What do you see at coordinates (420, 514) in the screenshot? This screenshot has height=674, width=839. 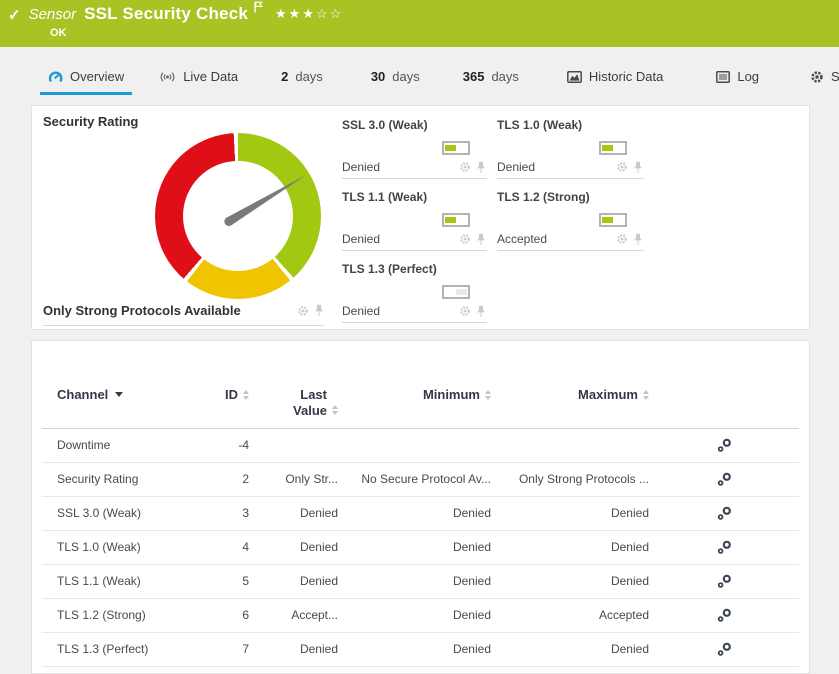 I see `table-row: SSL 3.0 (Weak) 3 Denied Denied Denied` at bounding box center [420, 514].